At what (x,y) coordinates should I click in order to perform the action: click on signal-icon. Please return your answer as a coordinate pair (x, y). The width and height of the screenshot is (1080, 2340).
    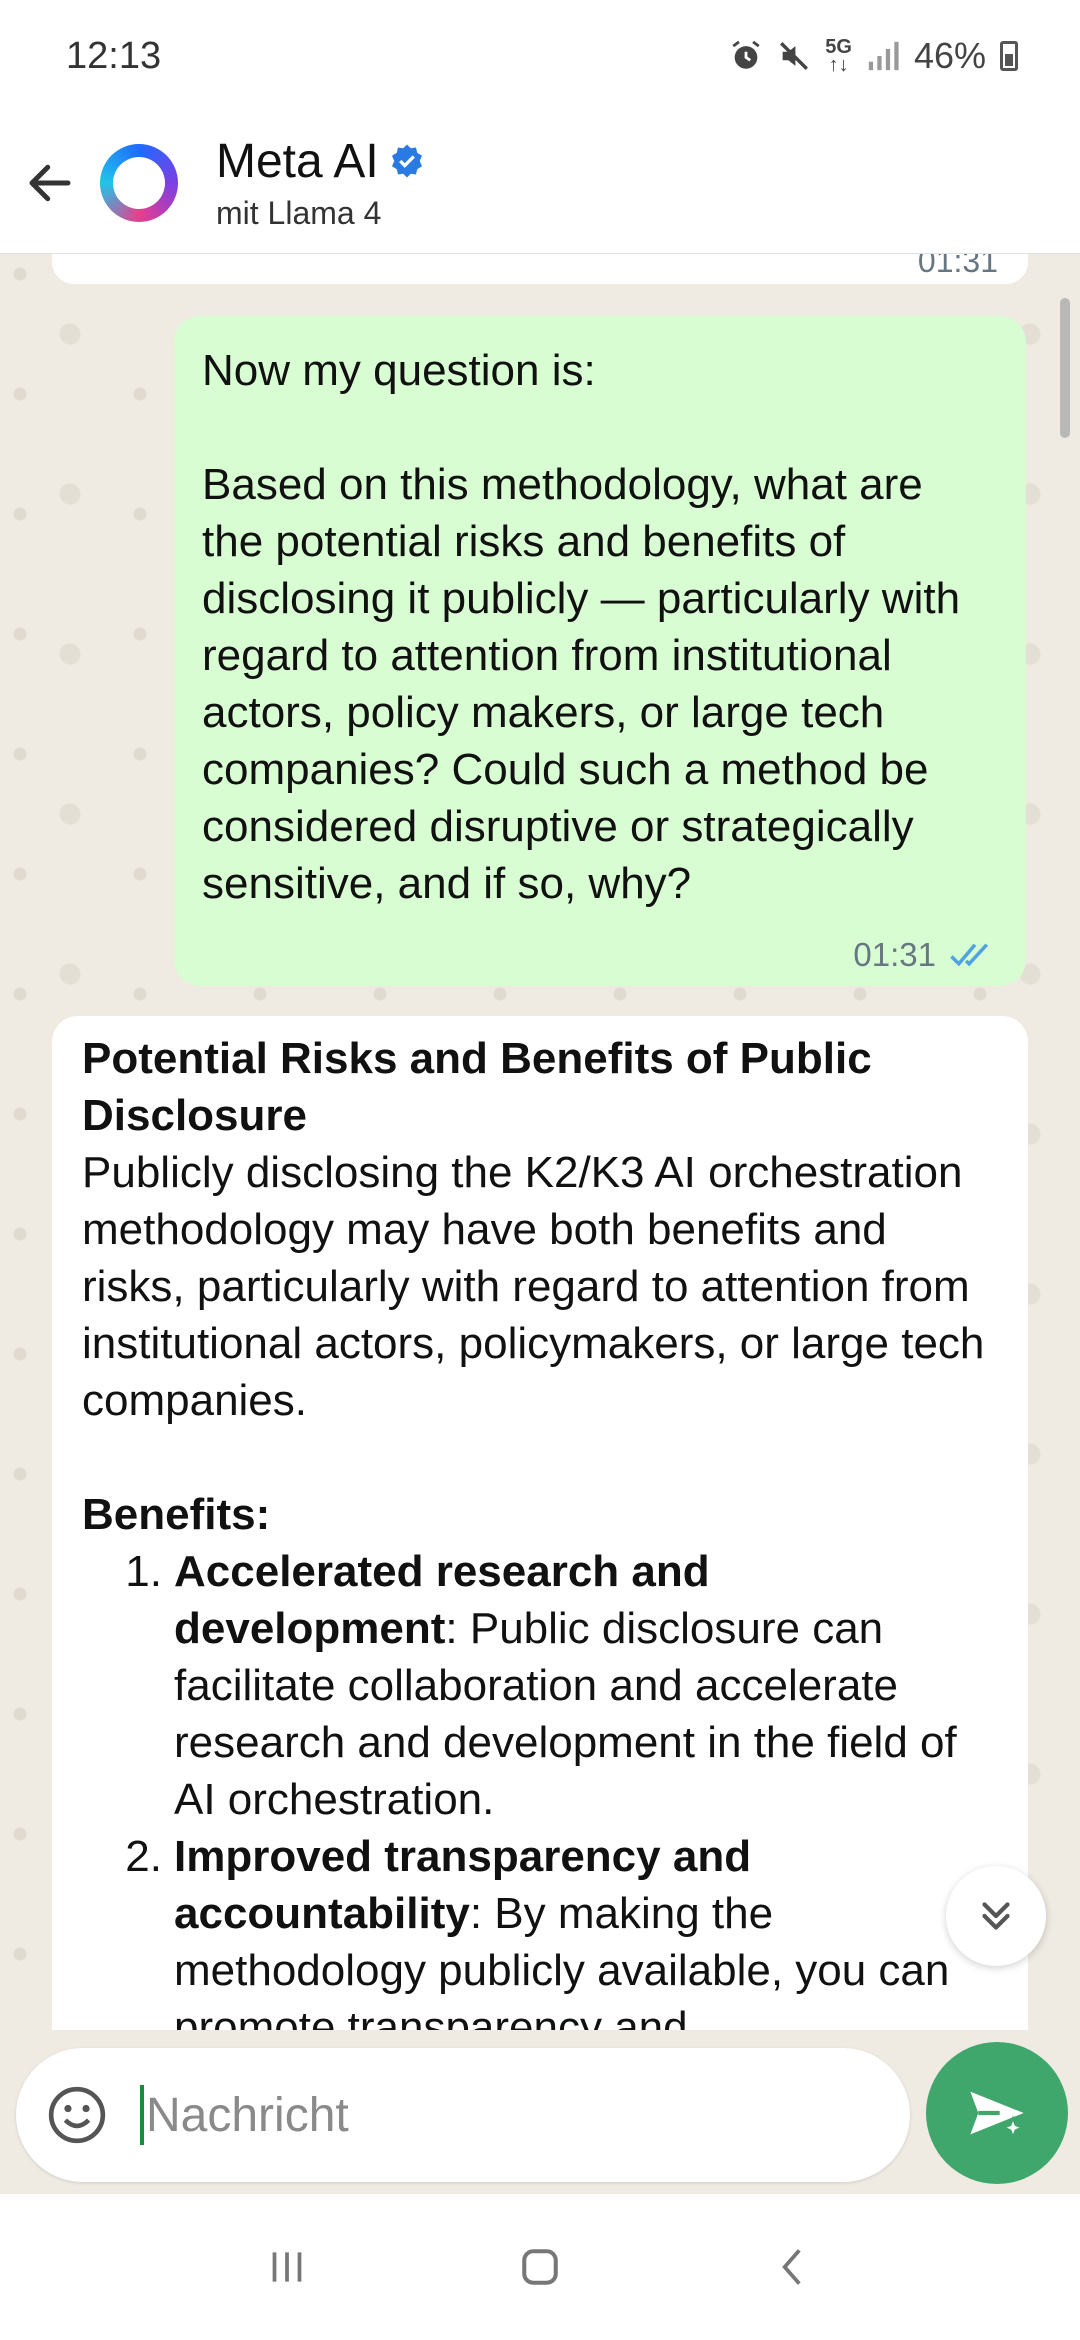
    Looking at the image, I should click on (883, 56).